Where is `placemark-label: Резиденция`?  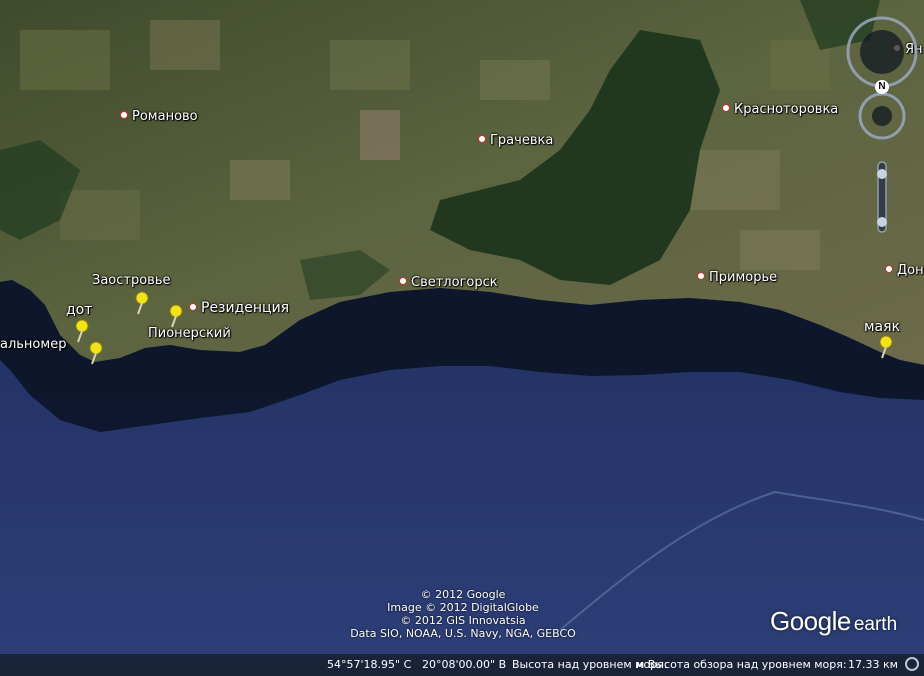 placemark-label: Резиденция is located at coordinates (245, 308).